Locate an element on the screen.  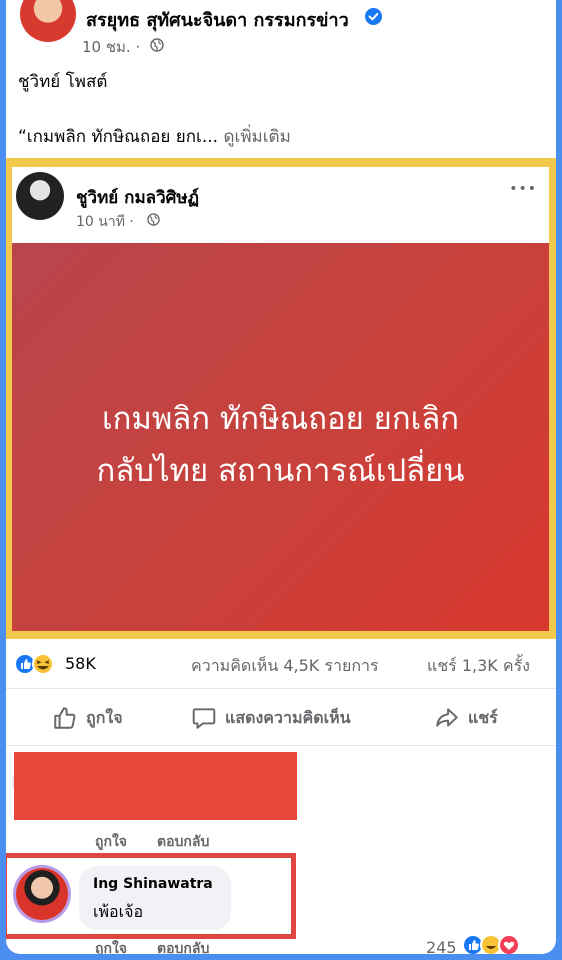
comment-button: แสดงความคิดเห็น is located at coordinates (271, 718).